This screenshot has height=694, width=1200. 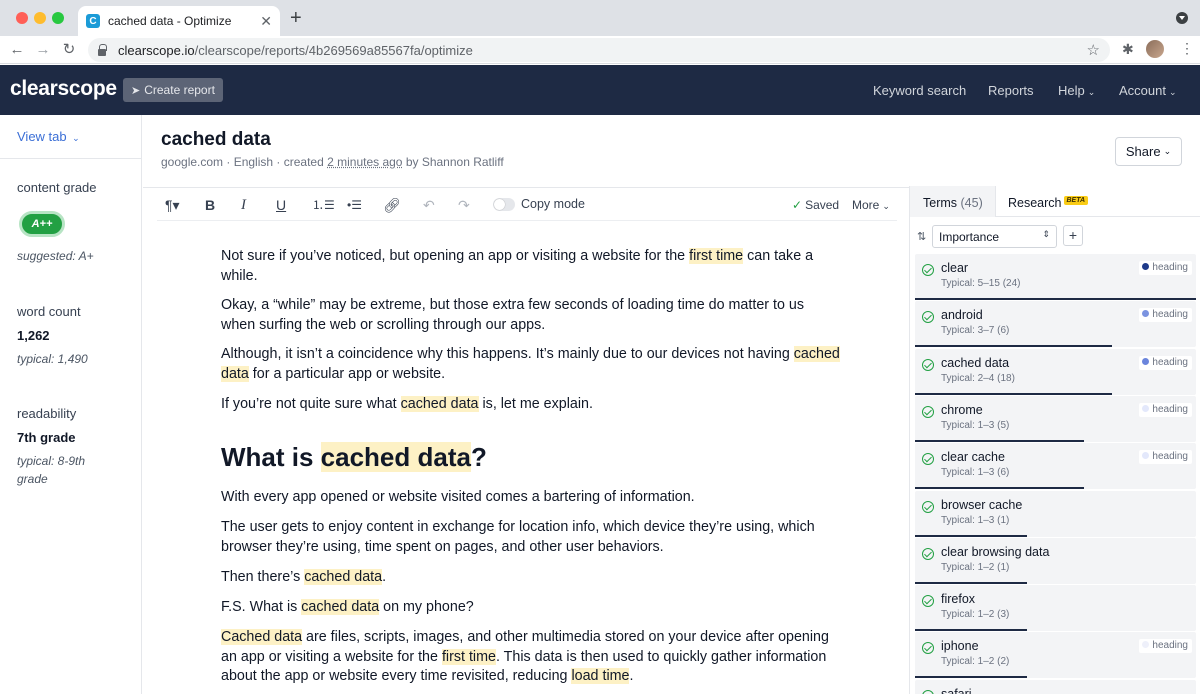 I want to click on nav-help-label: Help, so click(x=1071, y=90).